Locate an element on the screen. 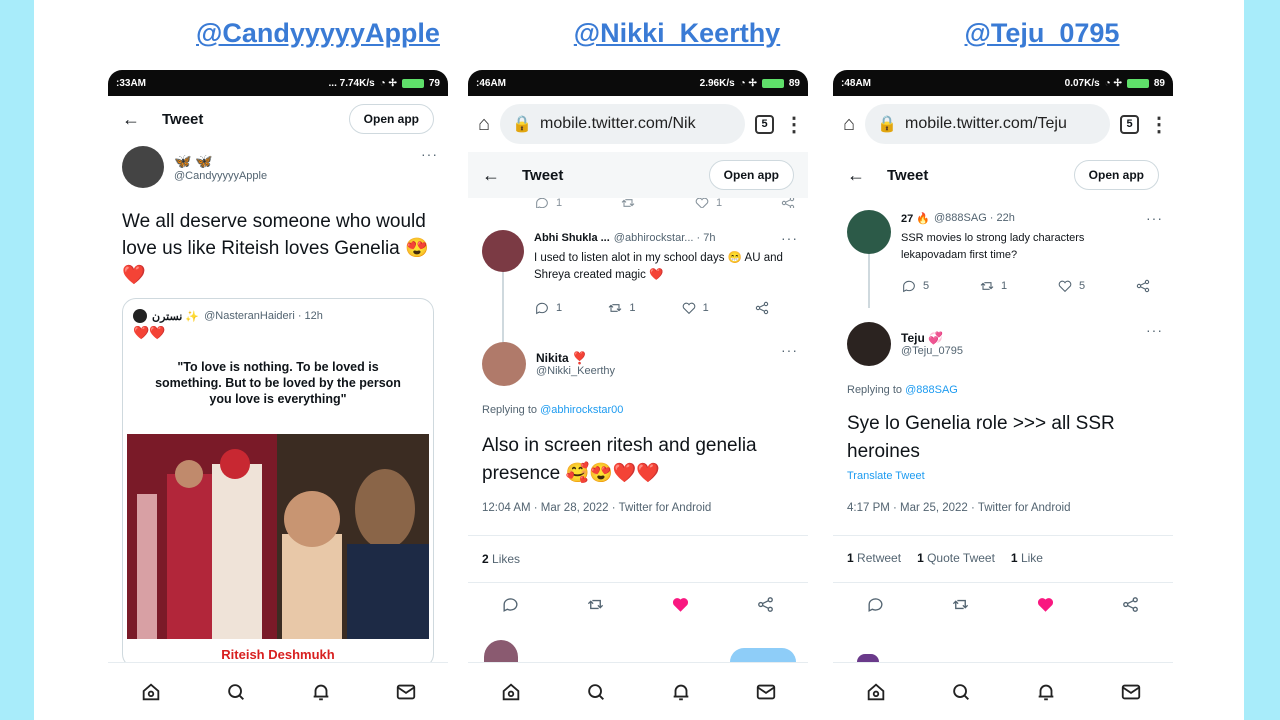 Image resolution: width=1280 pixels, height=720 pixels. replying-to-link: @888SAG is located at coordinates (931, 390).